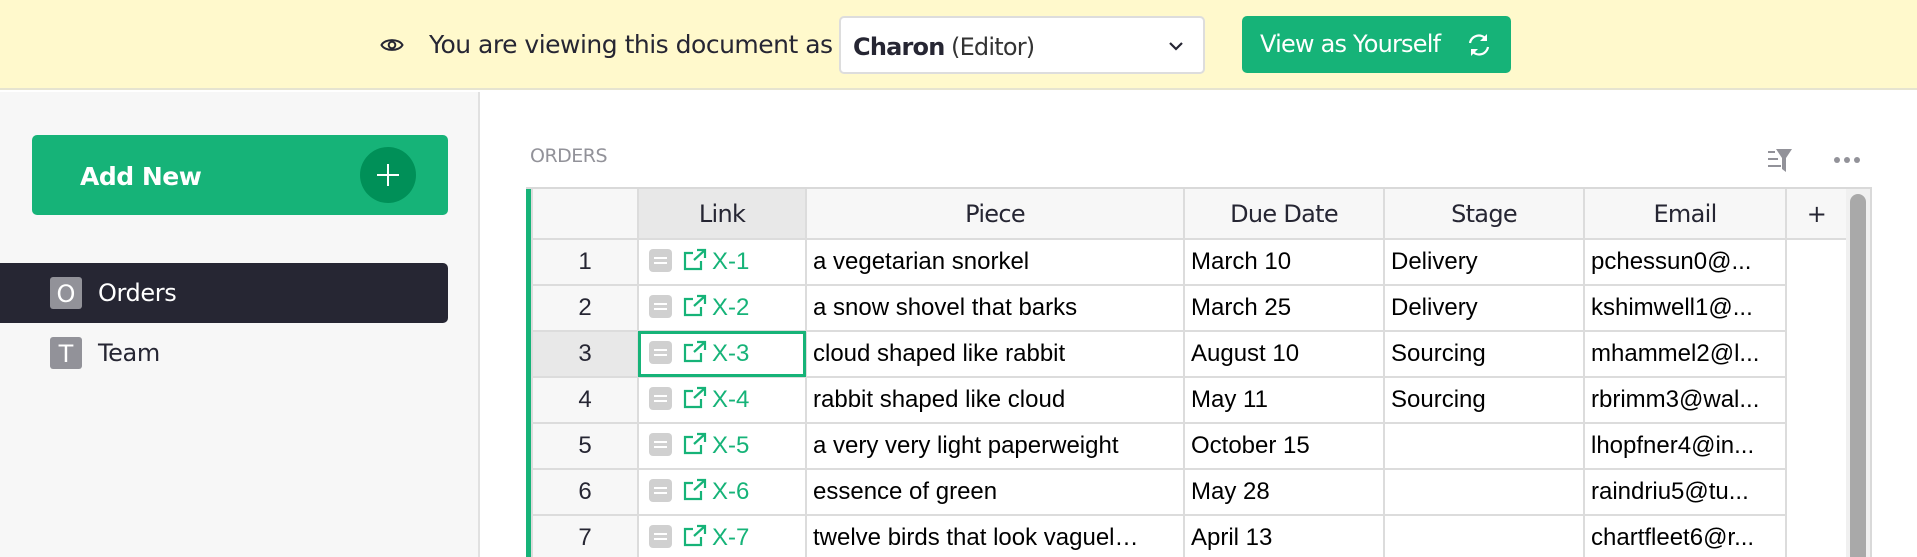 This screenshot has width=1917, height=557. Describe the element at coordinates (631, 44) in the screenshot. I see `banner-message: You are viewing this document as` at that location.